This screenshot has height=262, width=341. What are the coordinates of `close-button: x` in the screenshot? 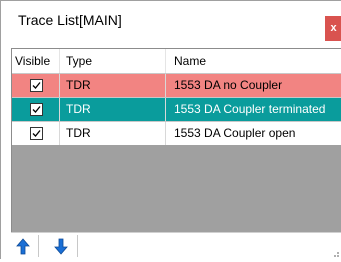 It's located at (333, 28).